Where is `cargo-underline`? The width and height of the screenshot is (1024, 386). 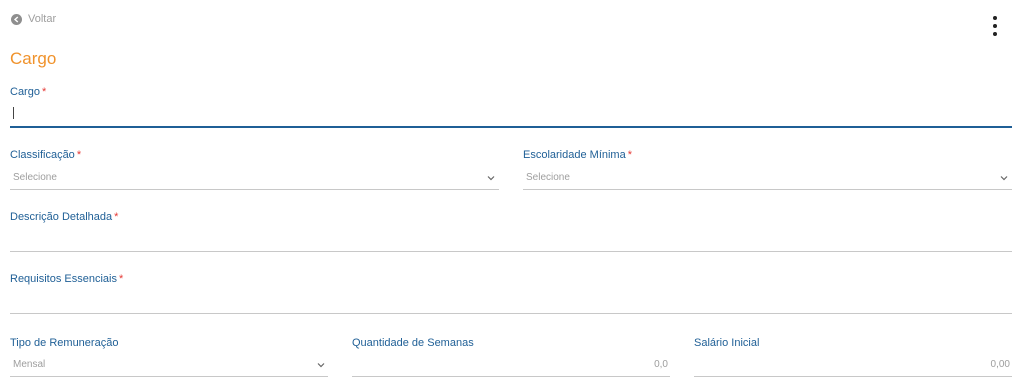 cargo-underline is located at coordinates (511, 127).